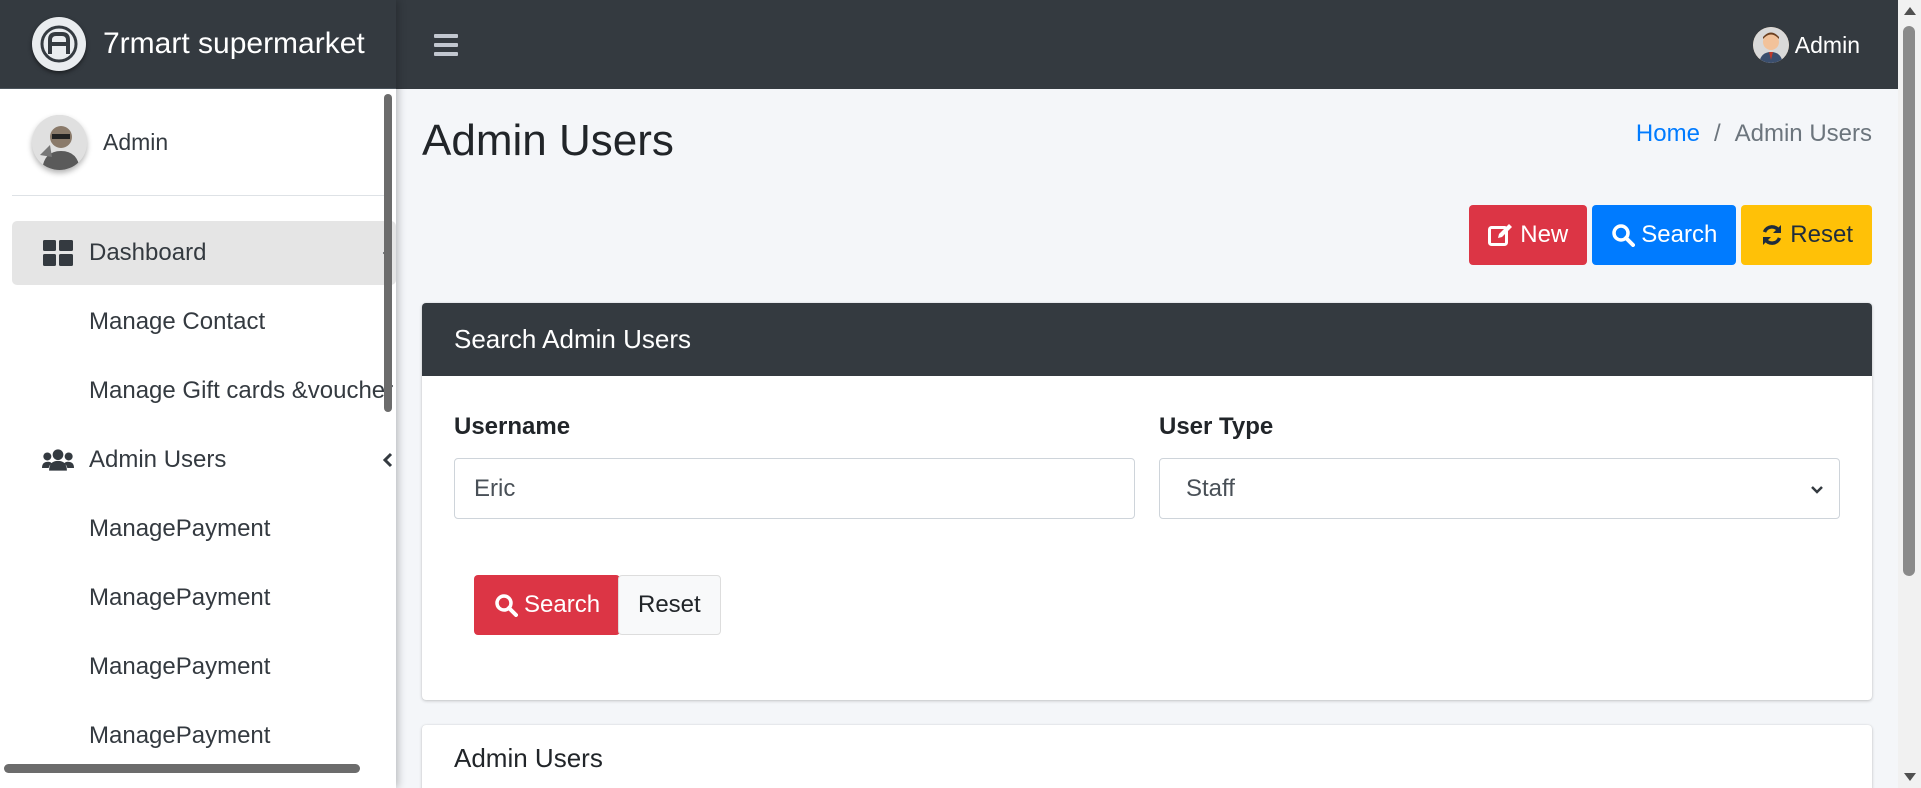  I want to click on hamburger-icon, so click(446, 44).